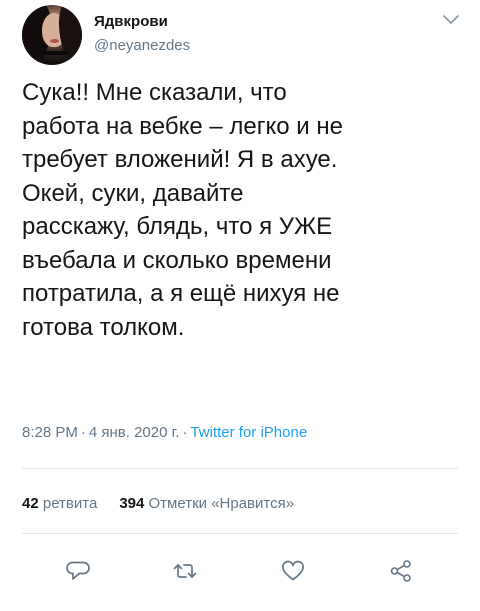 This screenshot has width=480, height=611. I want to click on user-handle: @neyanezdes, so click(142, 45).